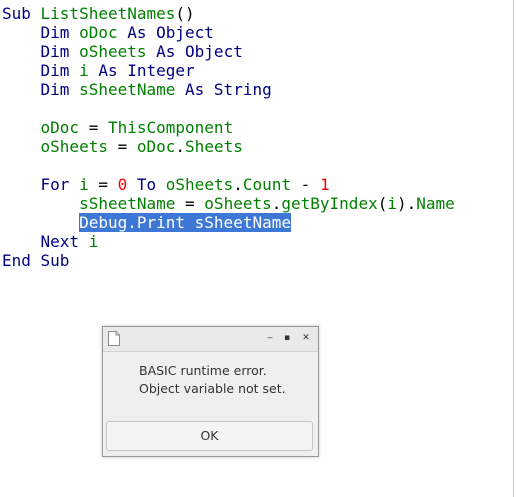  I want to click on maximize-icon: ▪, so click(287, 338).